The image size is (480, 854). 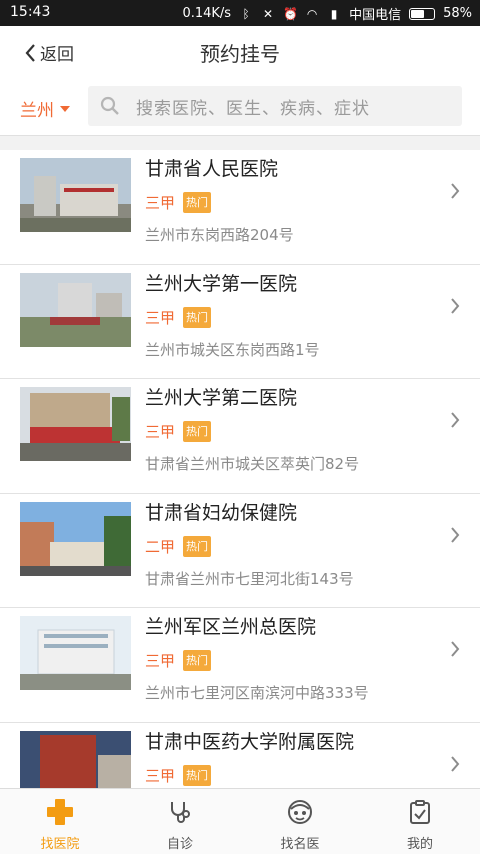 What do you see at coordinates (109, 105) in the screenshot?
I see `search-icon` at bounding box center [109, 105].